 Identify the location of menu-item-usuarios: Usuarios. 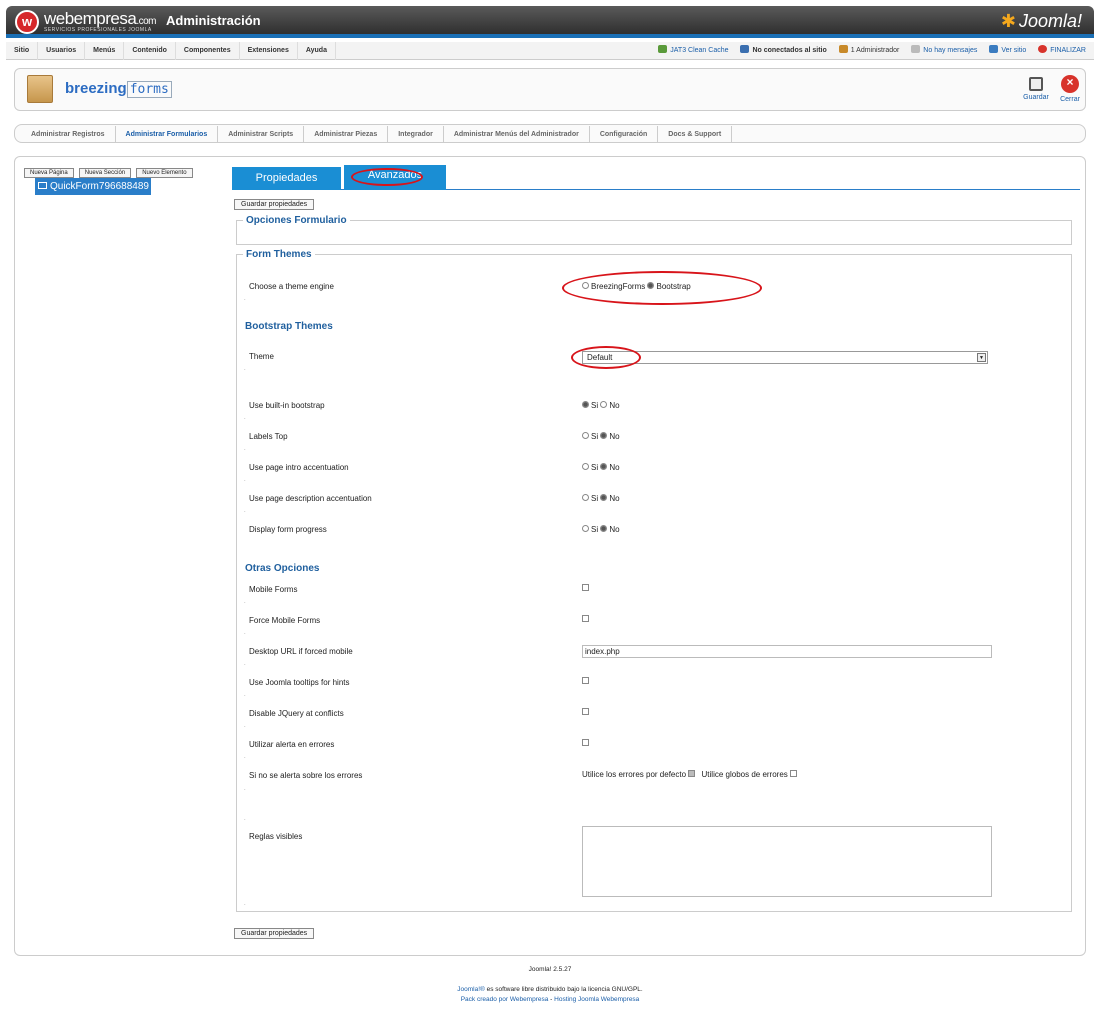
(62, 51).